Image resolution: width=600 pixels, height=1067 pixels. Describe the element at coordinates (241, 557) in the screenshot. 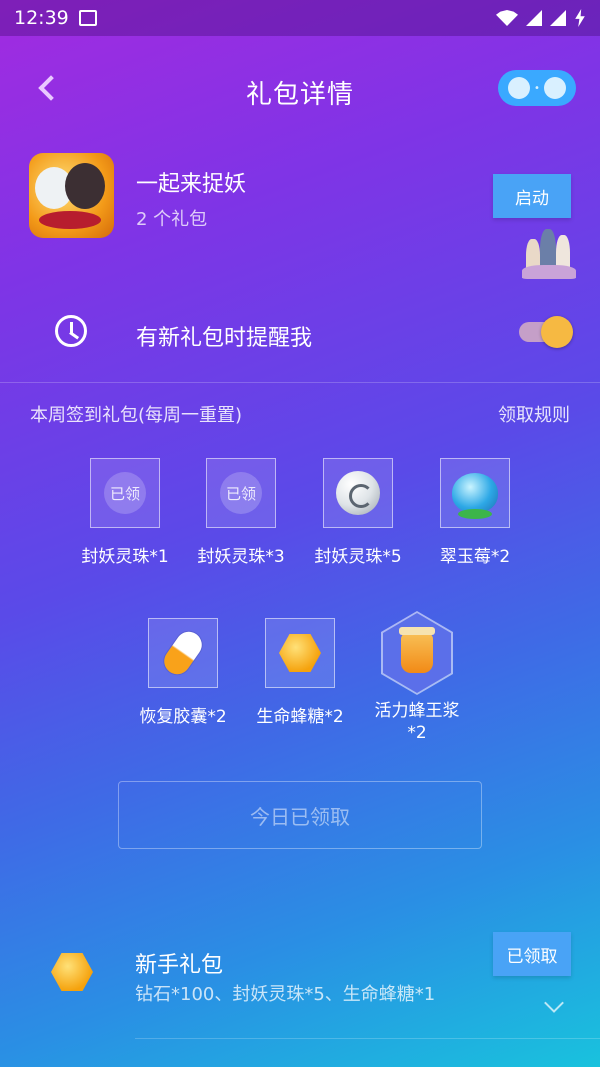

I see `reward-label: 封妖灵珠*3` at that location.